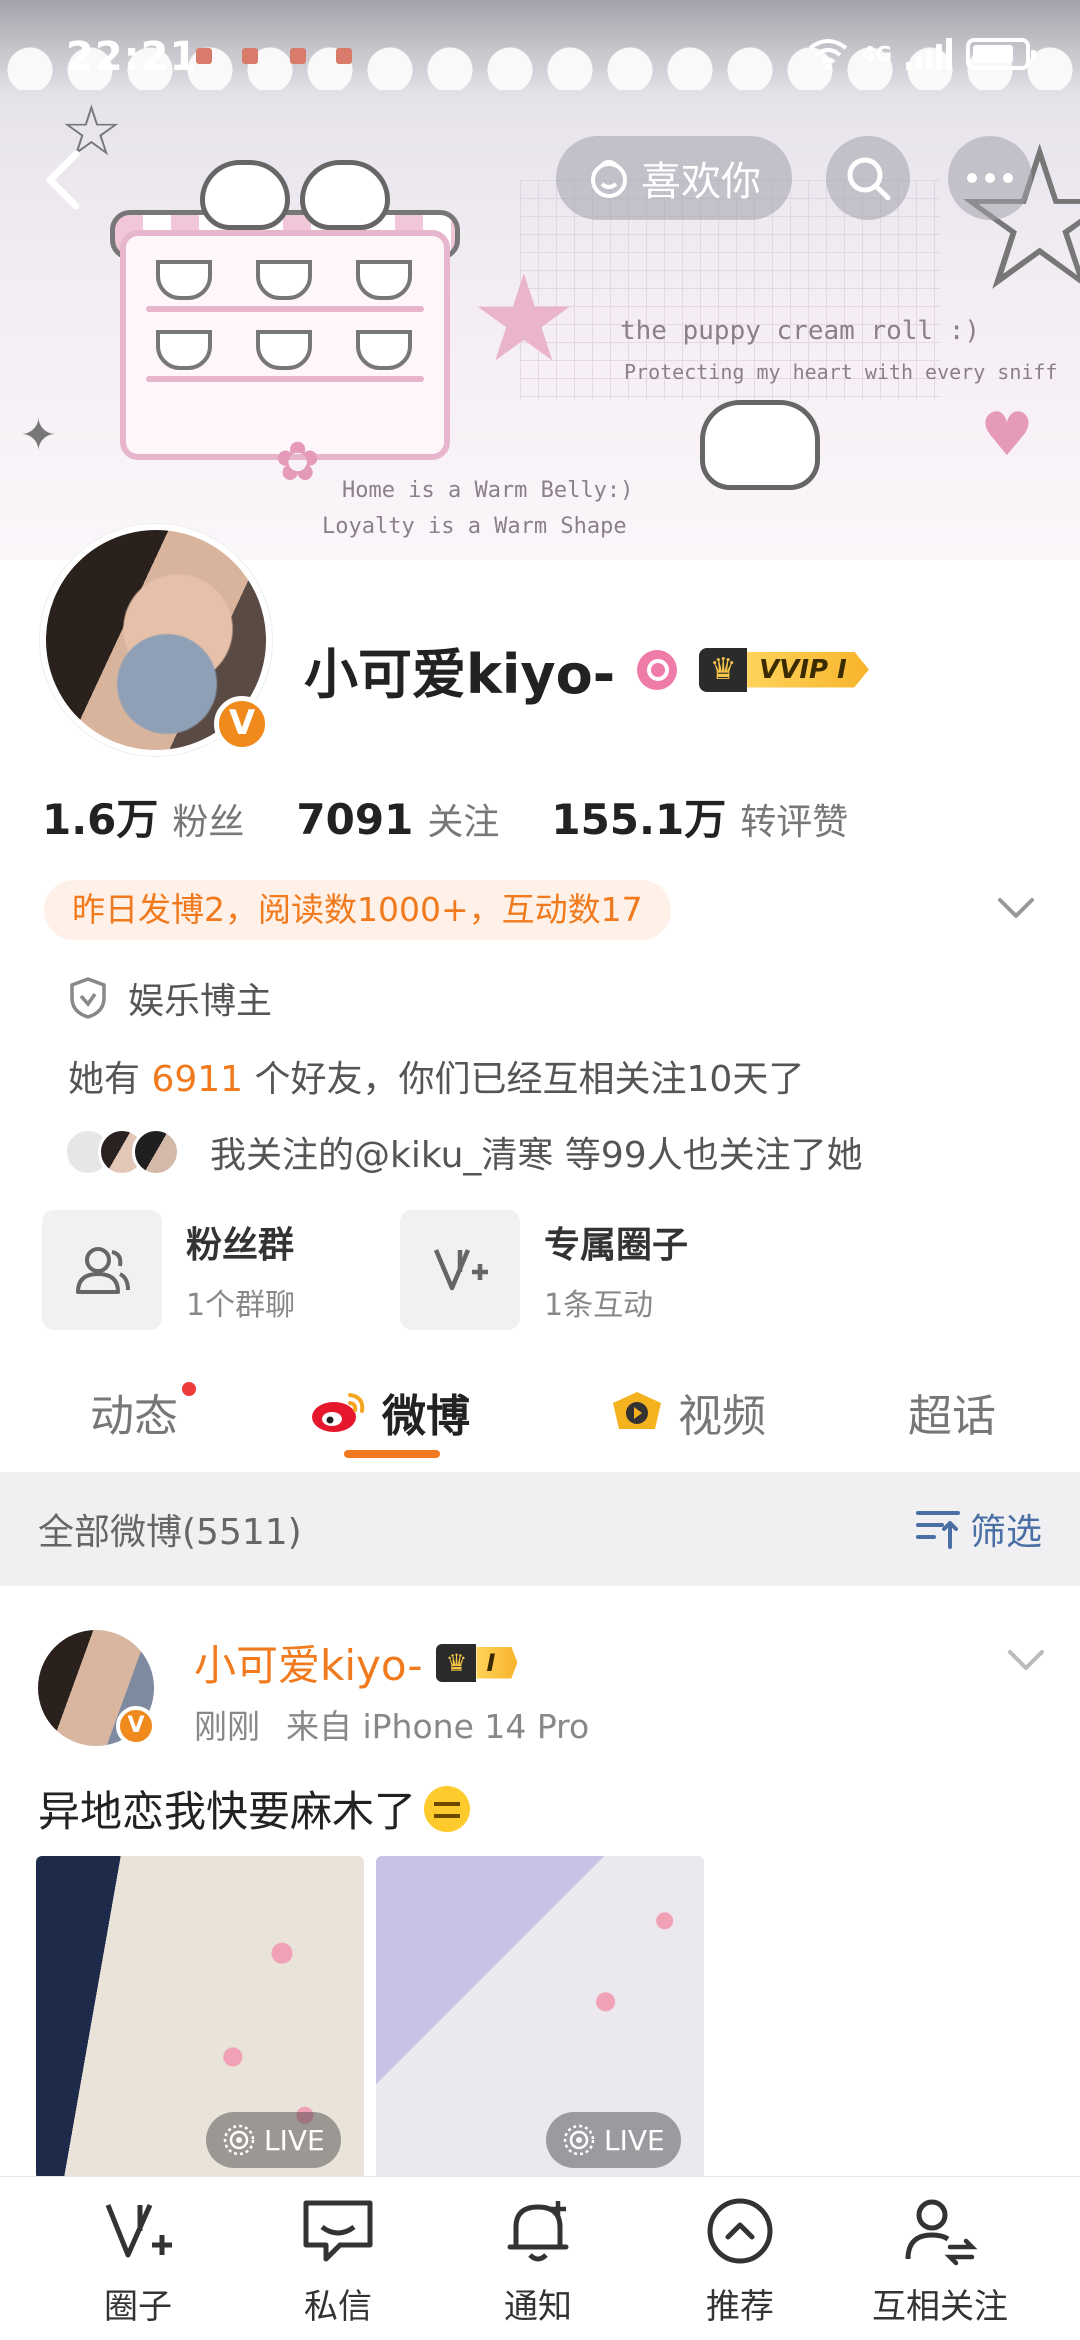  What do you see at coordinates (338, 1412) in the screenshot?
I see `weibo-icon` at bounding box center [338, 1412].